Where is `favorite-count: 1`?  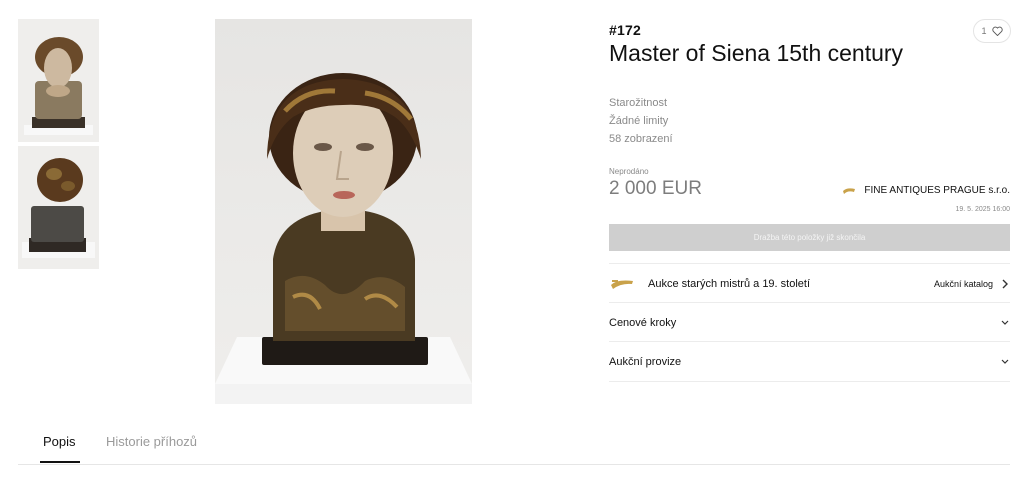
favorite-count: 1 is located at coordinates (984, 31).